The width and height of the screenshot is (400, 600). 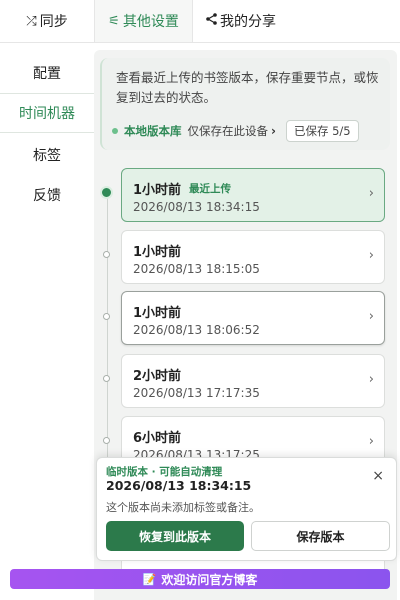 What do you see at coordinates (196, 207) in the screenshot?
I see `version-datetime: 2026/08/13 18:34:15` at bounding box center [196, 207].